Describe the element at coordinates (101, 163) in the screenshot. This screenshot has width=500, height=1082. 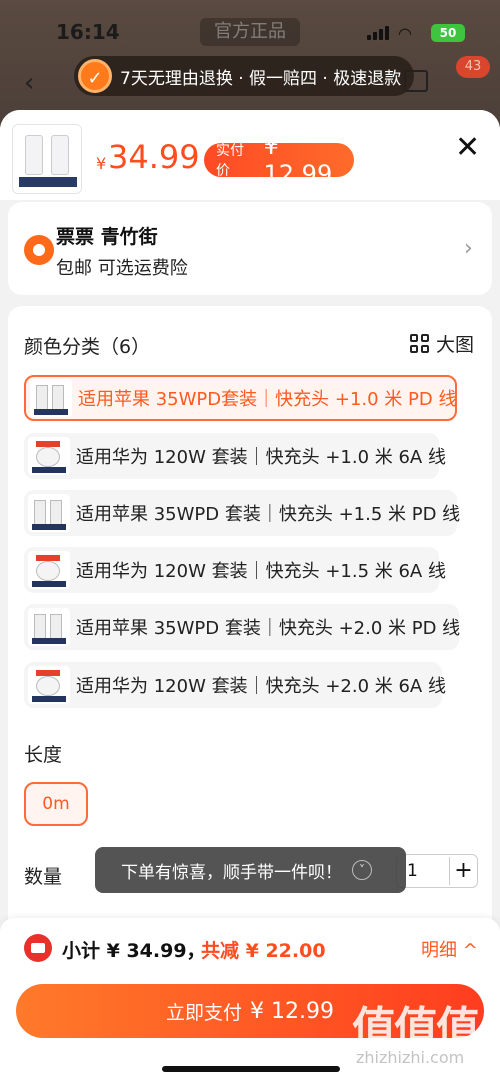
I see `price-currency: ¥` at that location.